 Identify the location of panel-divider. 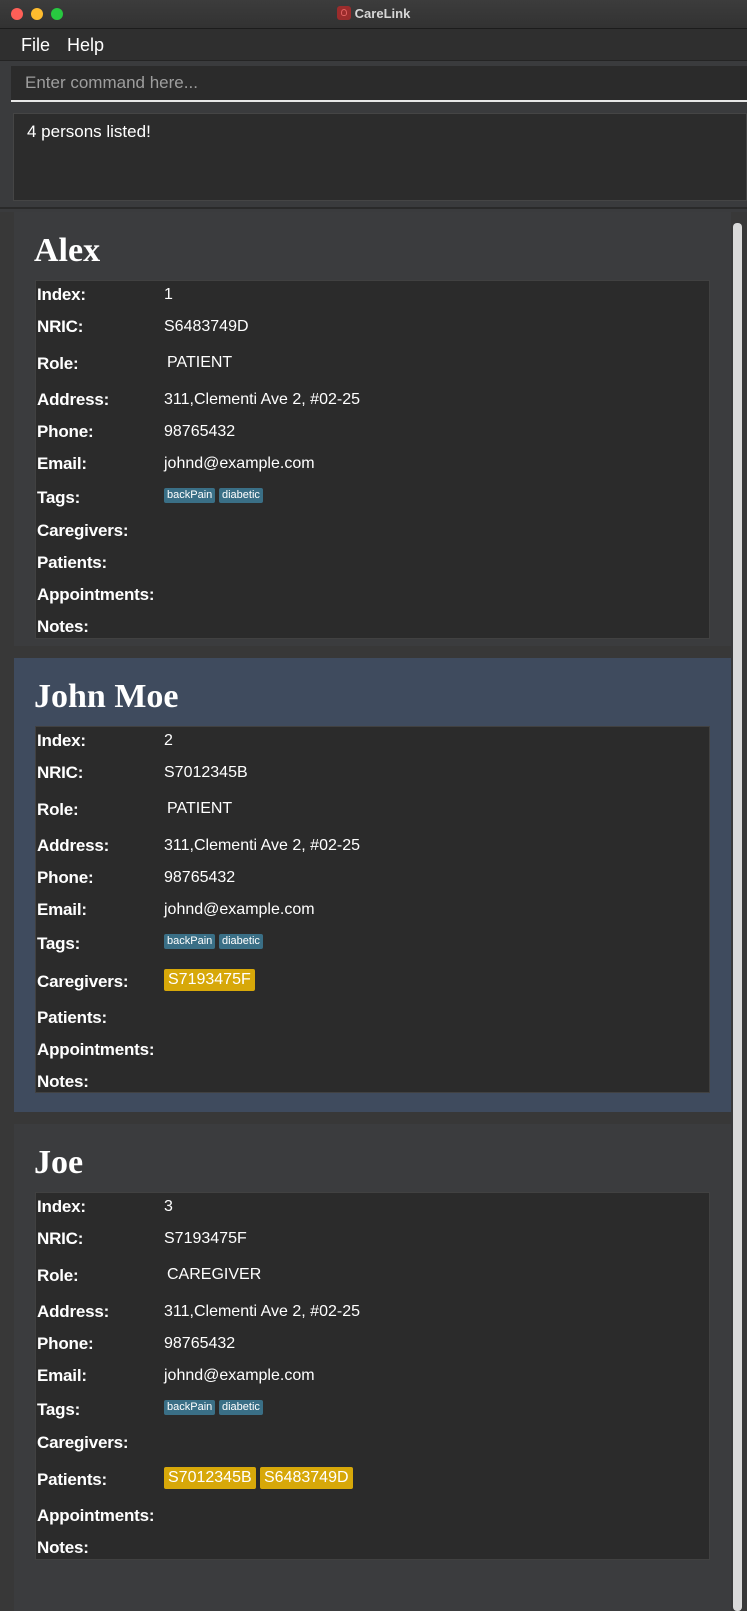
(373, 208).